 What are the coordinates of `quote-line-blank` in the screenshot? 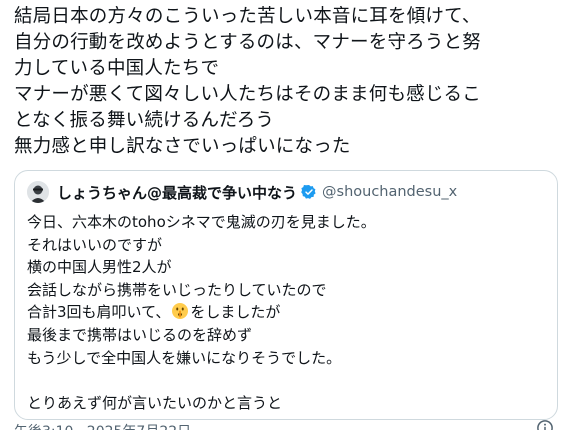 It's located at (287, 380).